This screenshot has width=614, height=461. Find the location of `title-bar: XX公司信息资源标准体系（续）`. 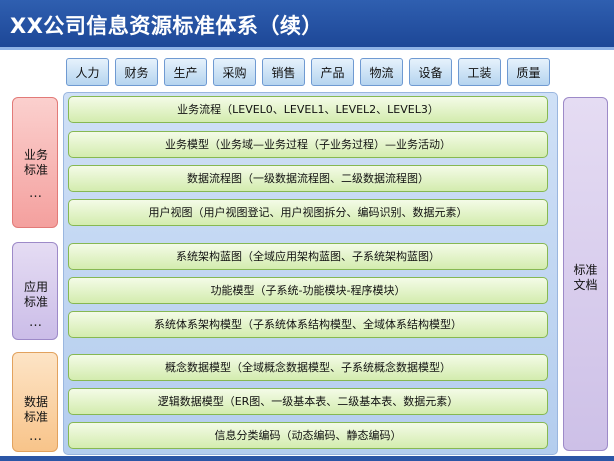

title-bar: XX公司信息资源标准体系（续） is located at coordinates (307, 23).